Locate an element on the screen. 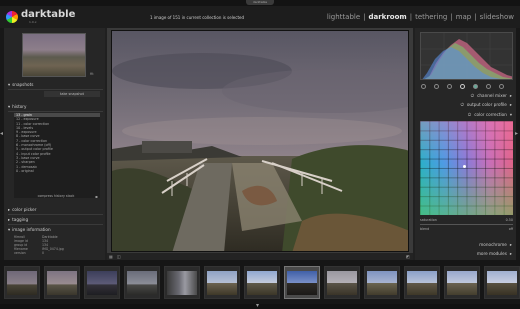  window-tab: darktable is located at coordinates (260, 2).